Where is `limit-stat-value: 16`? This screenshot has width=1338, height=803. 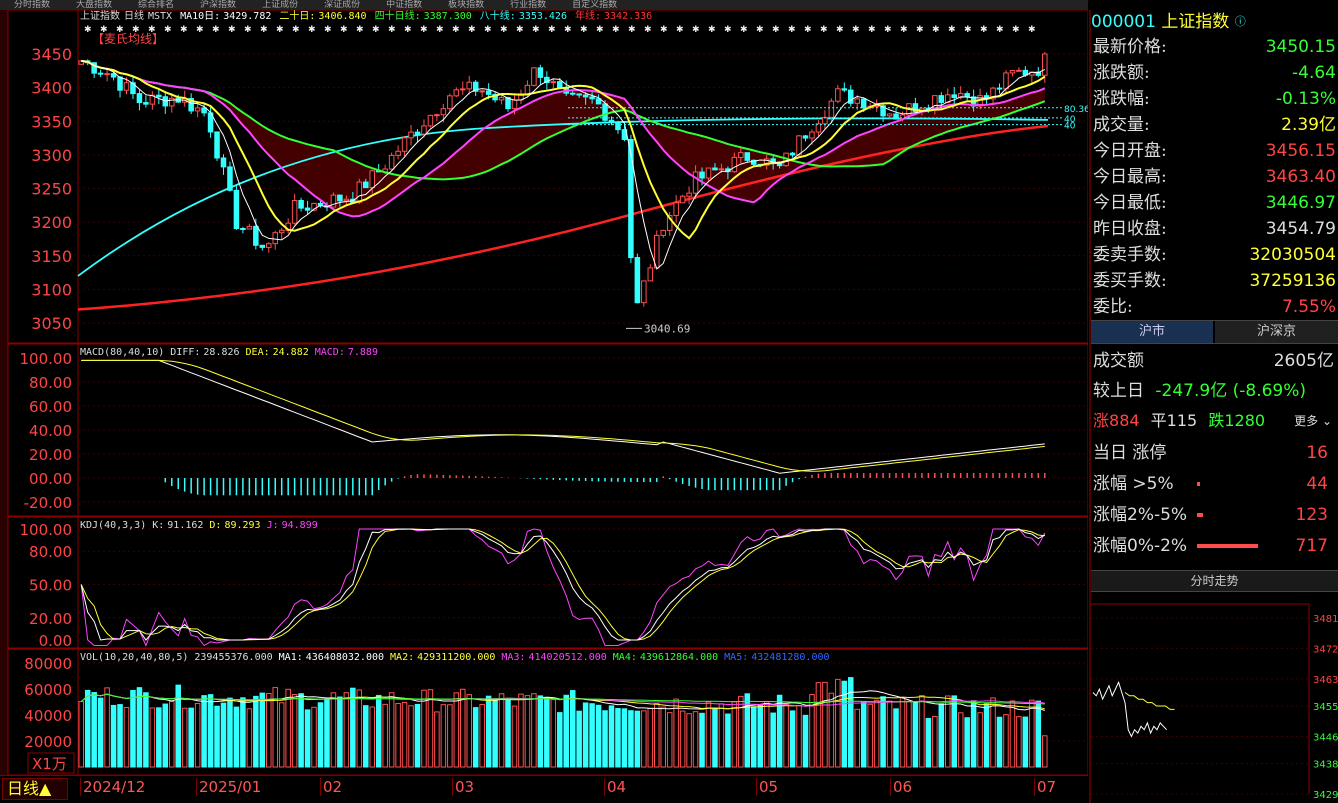 limit-stat-value: 16 is located at coordinates (1317, 453).